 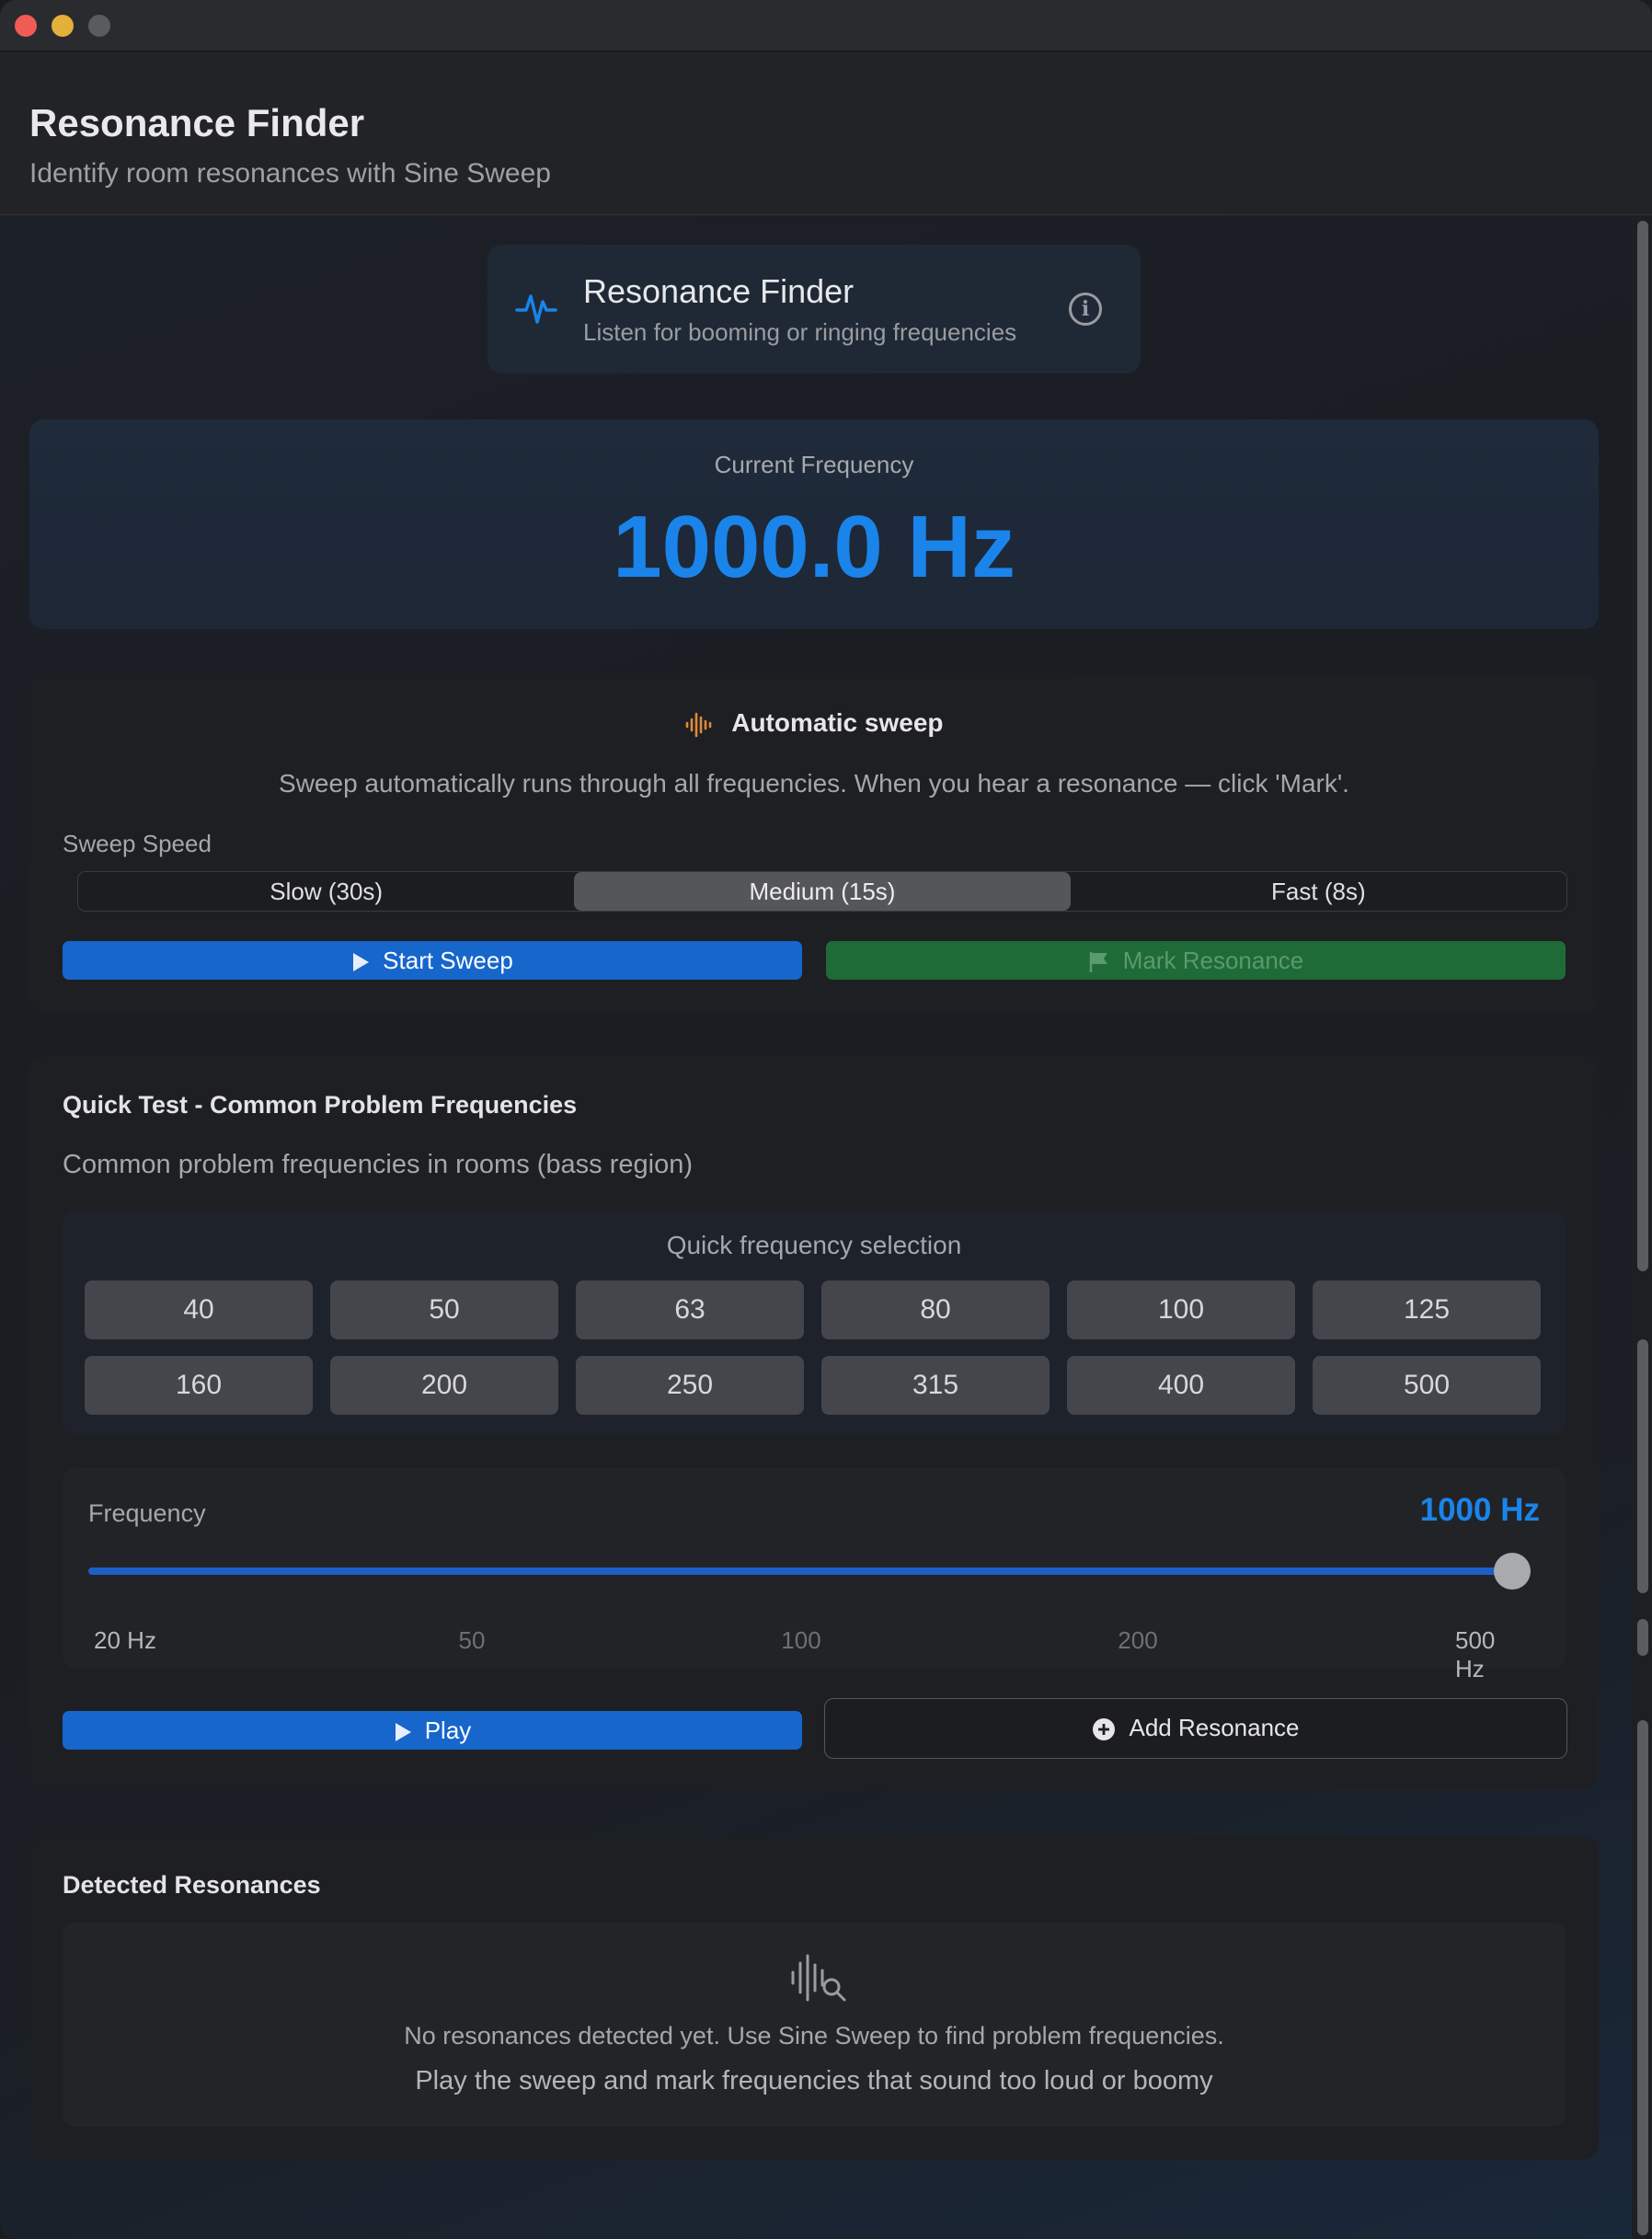 I want to click on frequency-slider-thumb, so click(x=1512, y=1571).